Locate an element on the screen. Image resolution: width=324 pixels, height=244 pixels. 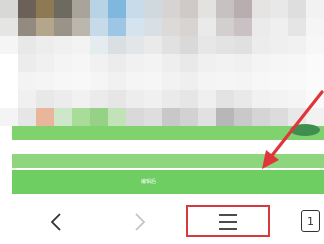
back-button is located at coordinates (56, 222).